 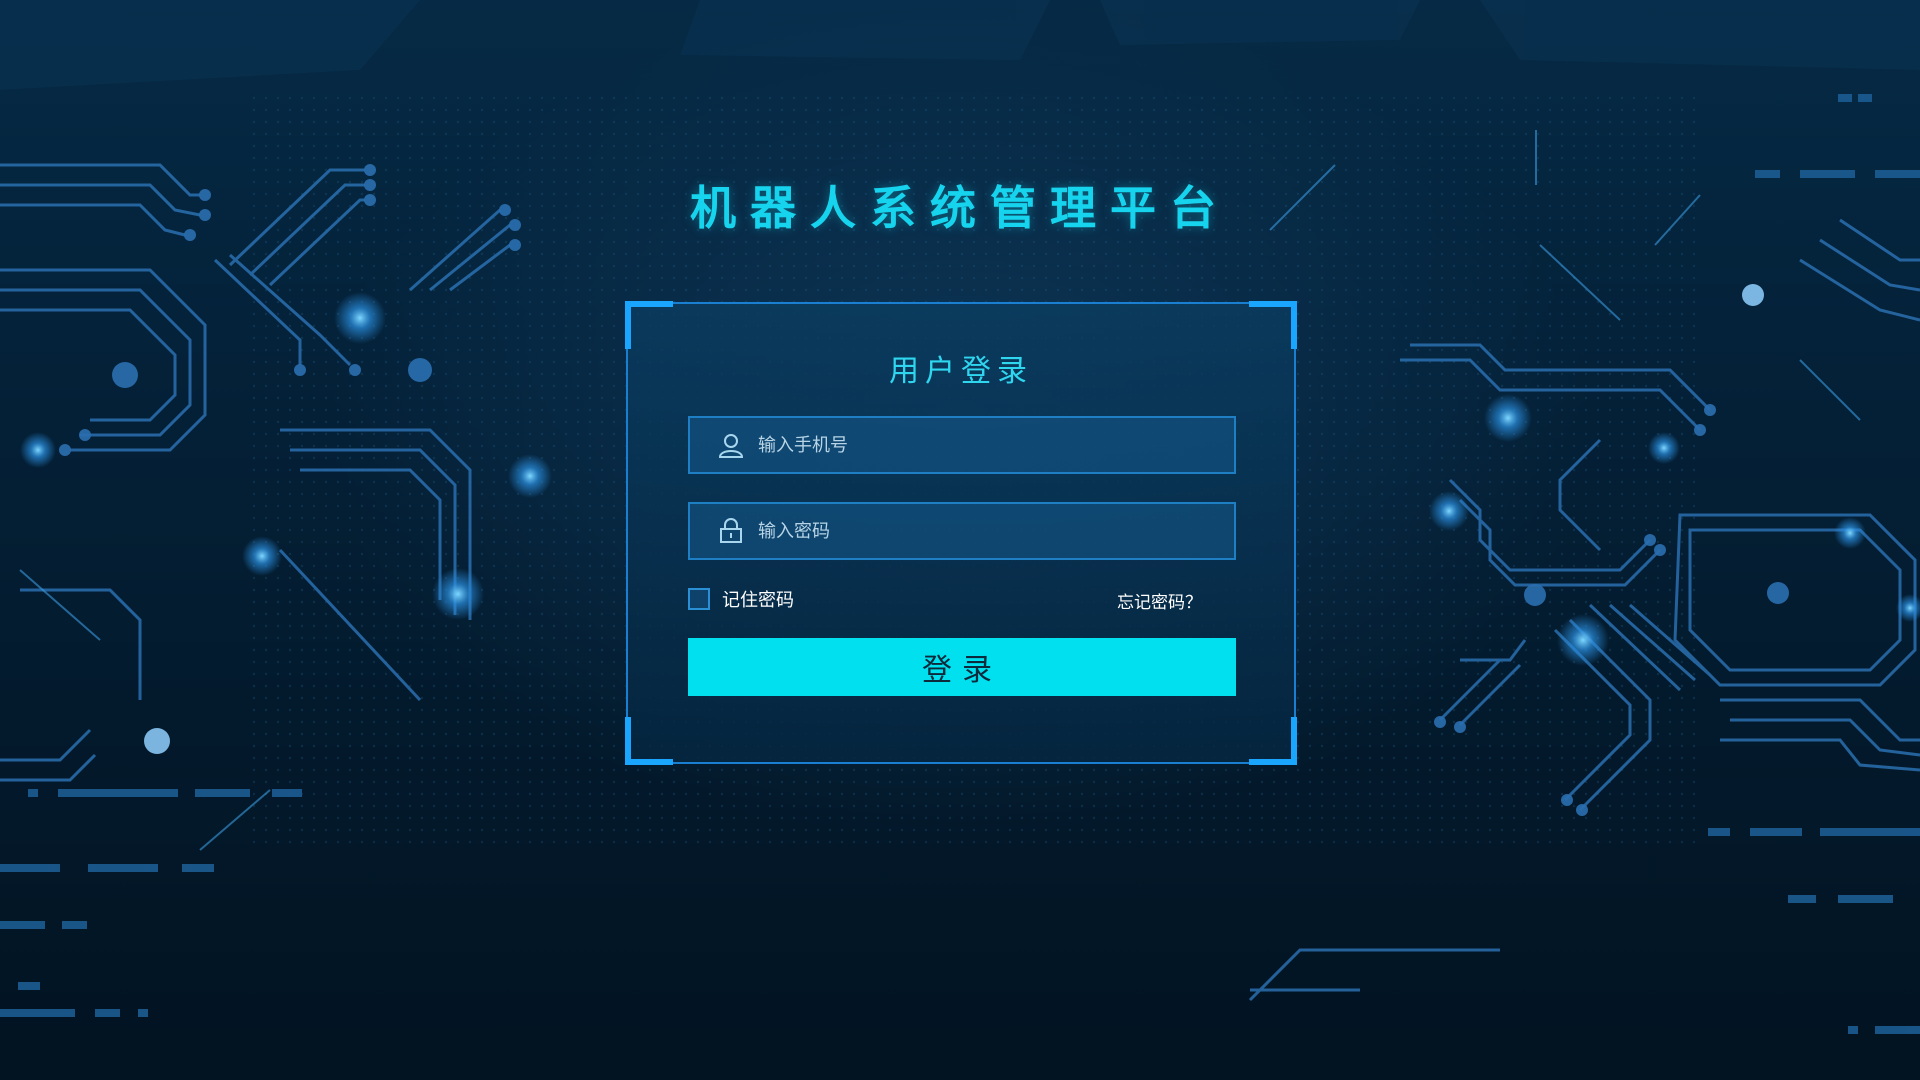 What do you see at coordinates (649, 741) in the screenshot?
I see `panel-corner-bottom-left` at bounding box center [649, 741].